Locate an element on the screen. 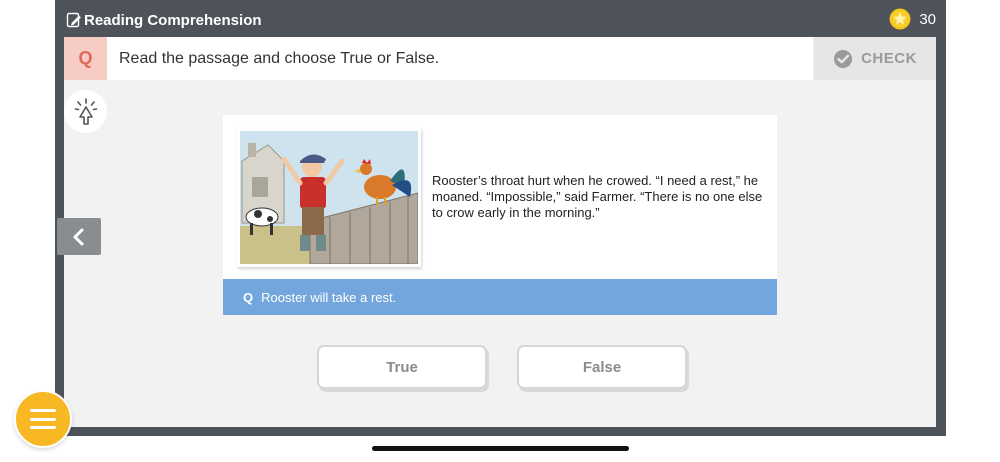 Image resolution: width=1000 pixels, height=462 pixels. hamburger-icon is located at coordinates (43, 419).